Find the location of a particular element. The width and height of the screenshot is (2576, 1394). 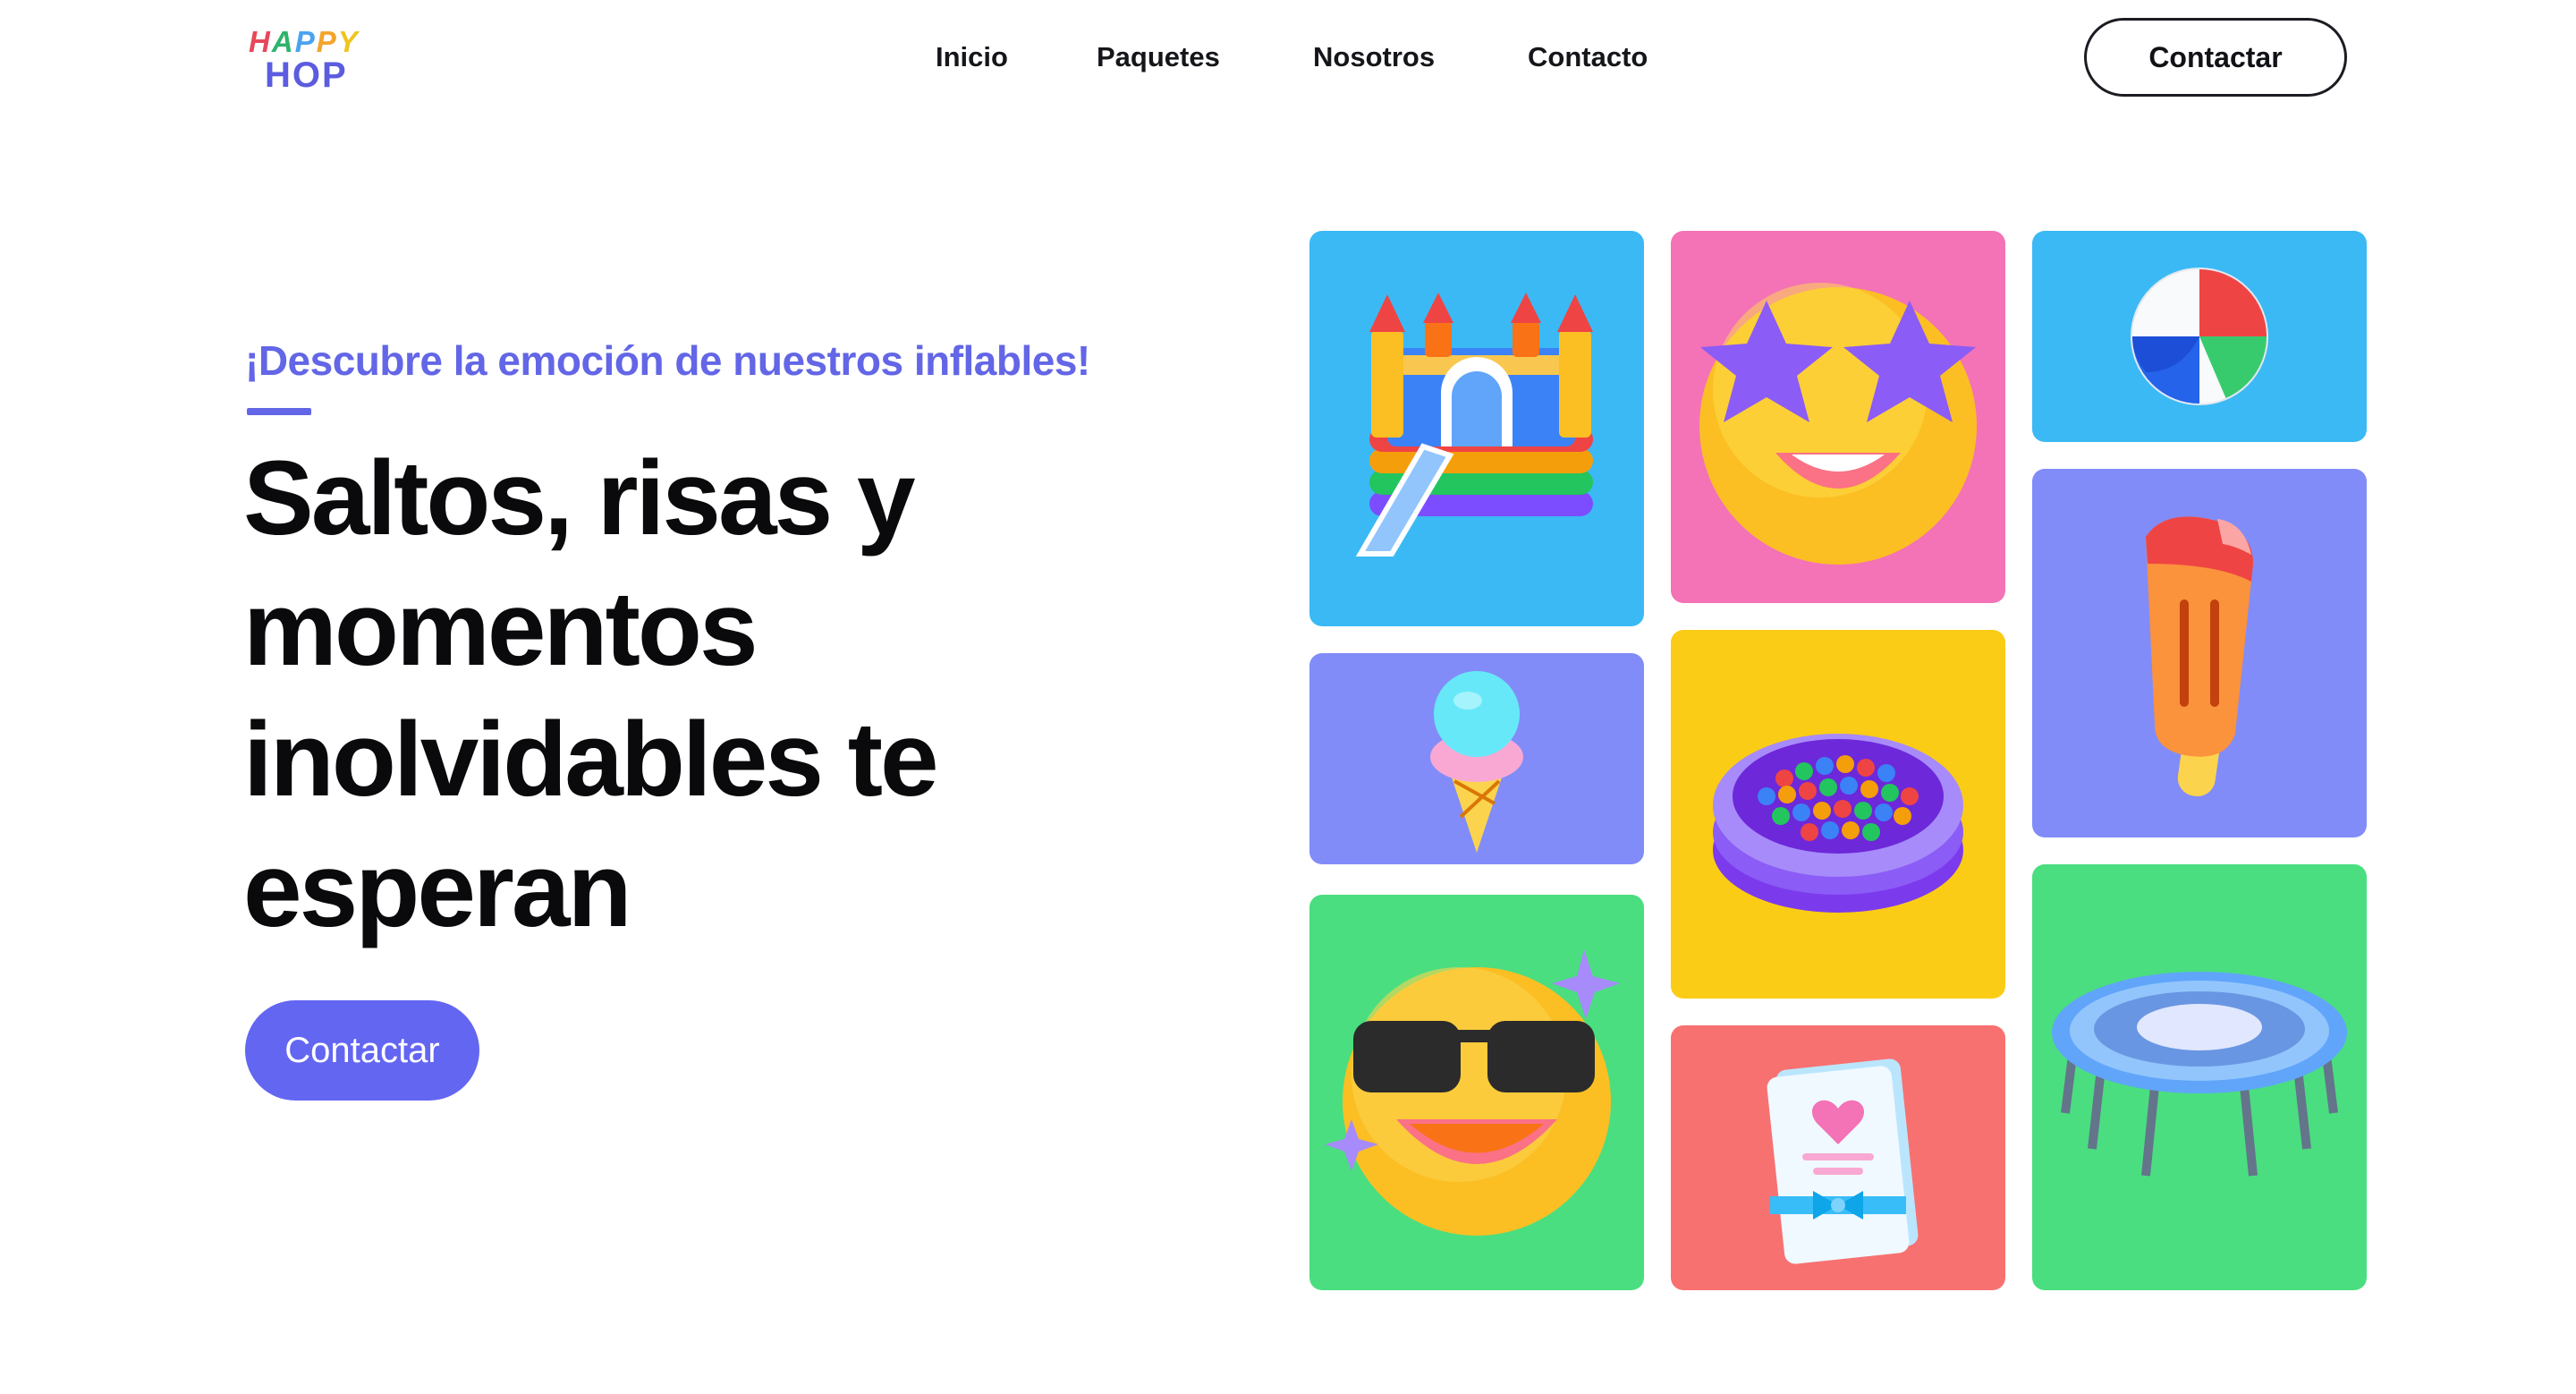

tile-star-eyes-emoji is located at coordinates (1838, 417).